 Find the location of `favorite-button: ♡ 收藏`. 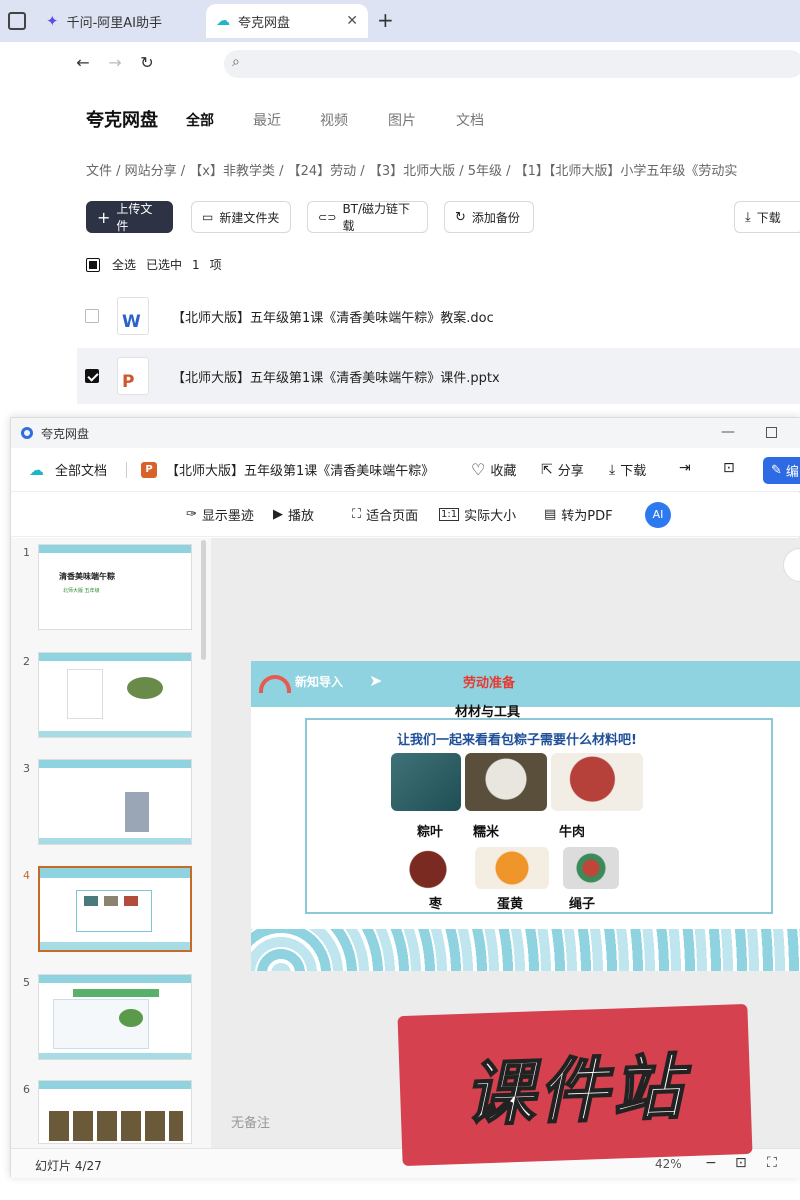

favorite-button: ♡ 收藏 is located at coordinates (493, 469).